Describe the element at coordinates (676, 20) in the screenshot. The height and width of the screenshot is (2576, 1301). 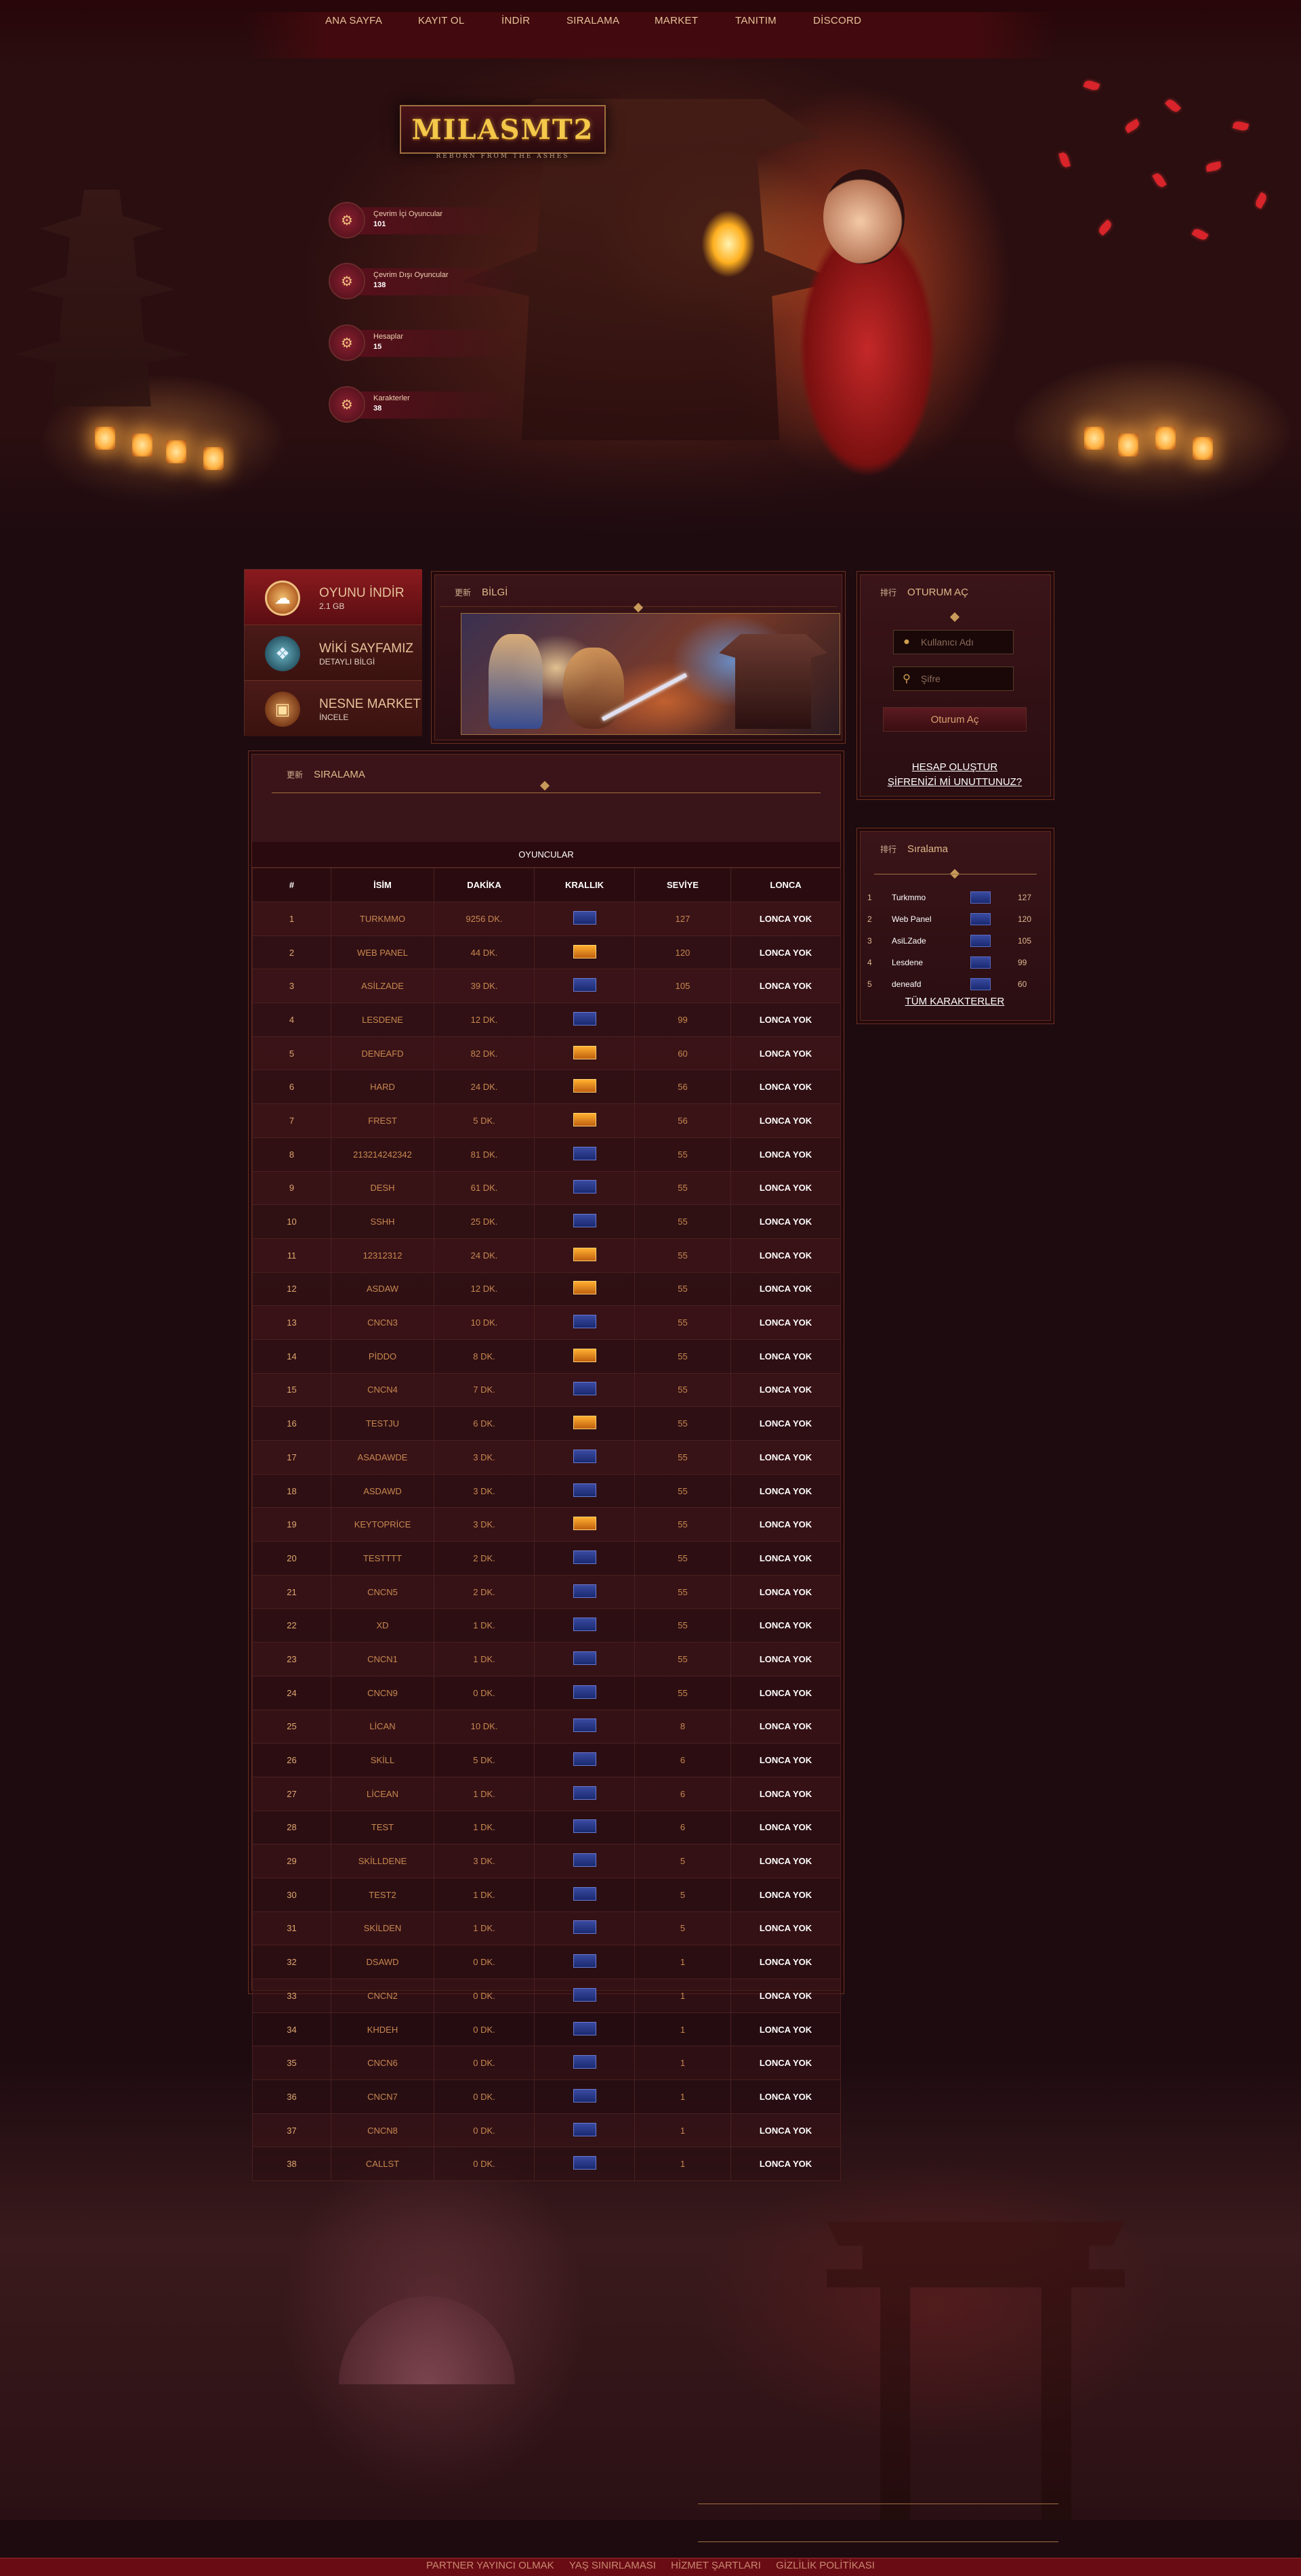
I see `nav-market: MARKET` at that location.